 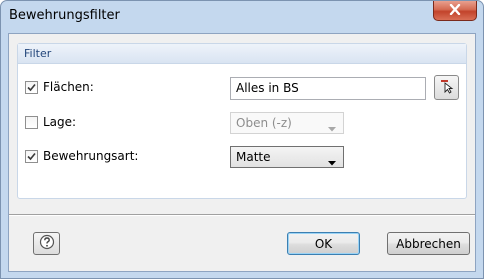 I want to click on pick-surfaces-button, so click(x=446, y=87).